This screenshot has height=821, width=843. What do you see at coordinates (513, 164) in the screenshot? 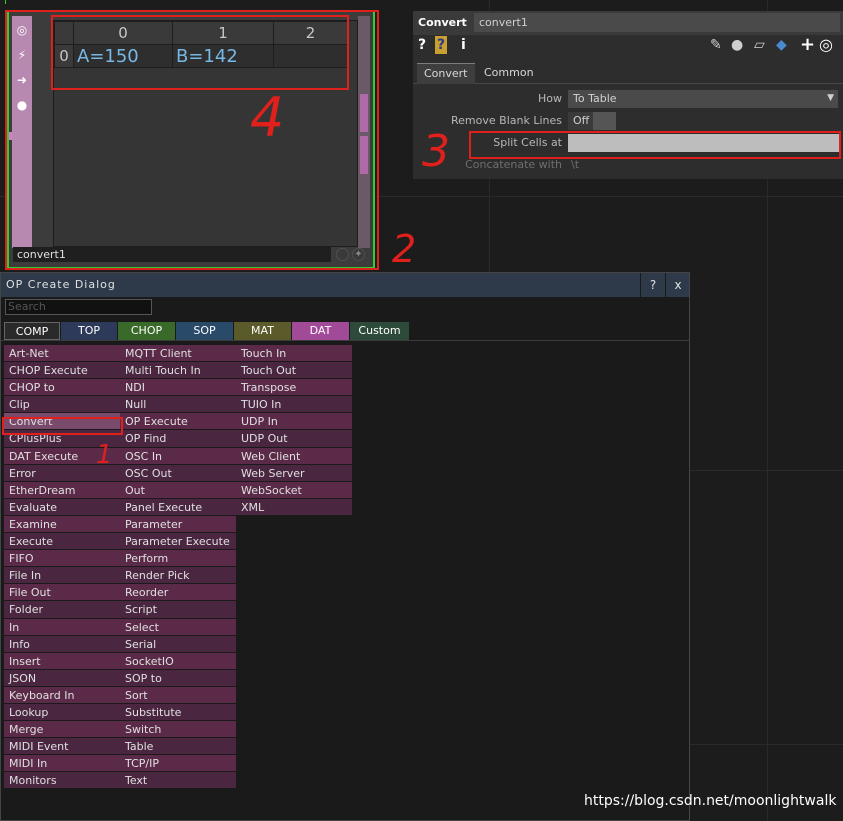
I see `concatenate-label: Concatenate with` at bounding box center [513, 164].